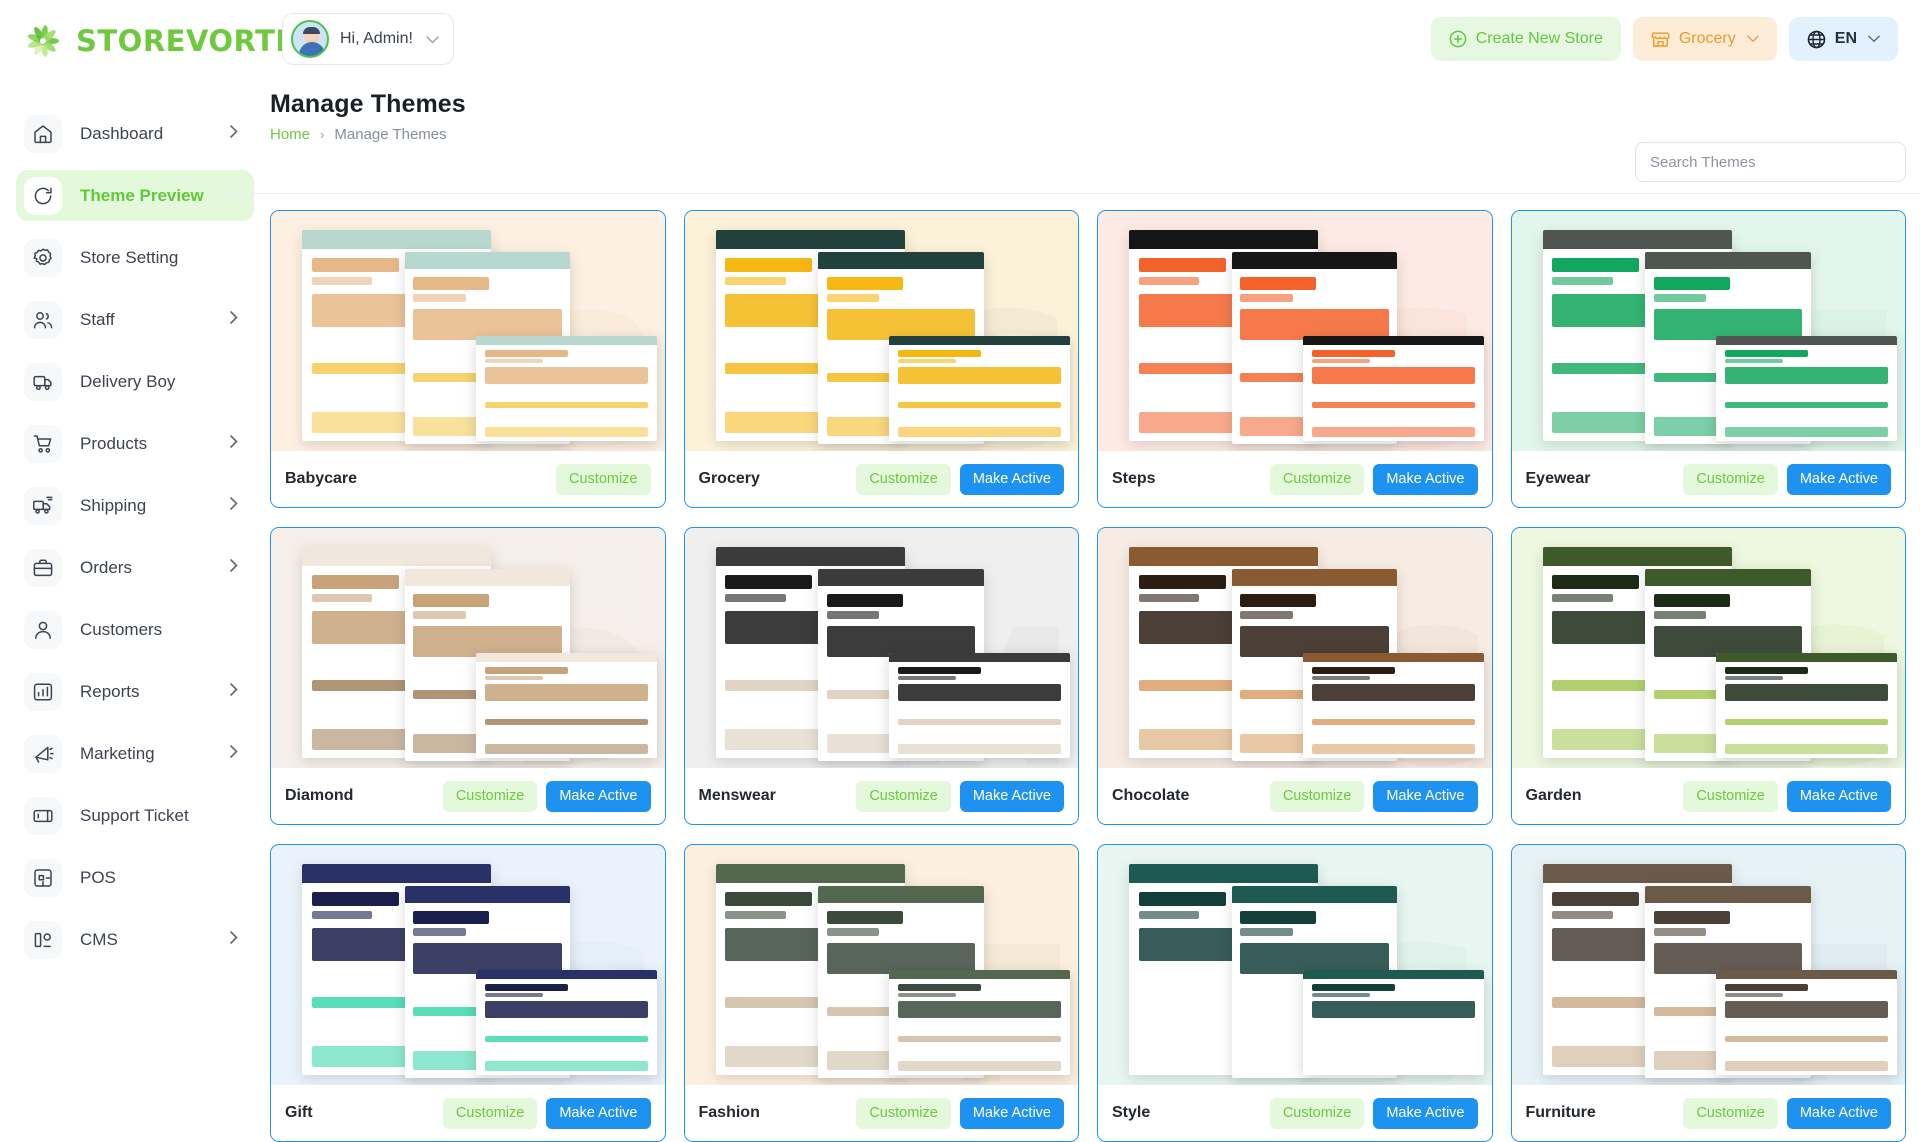  I want to click on sidebar-item-staff: Staff, so click(135, 319).